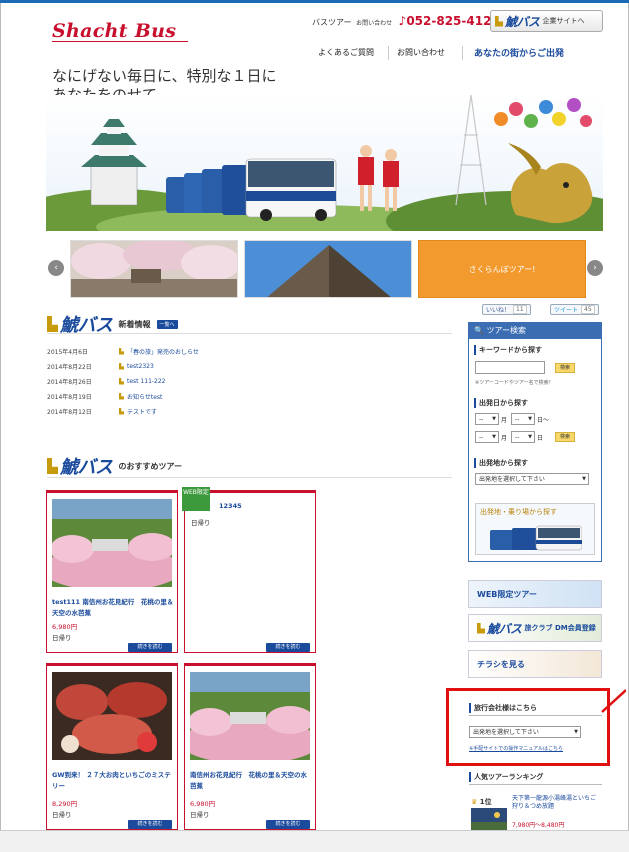 The height and width of the screenshot is (852, 629). What do you see at coordinates (250, 571) in the screenshot?
I see `tour-card: 12345 日帰り 続きを読む` at bounding box center [250, 571].